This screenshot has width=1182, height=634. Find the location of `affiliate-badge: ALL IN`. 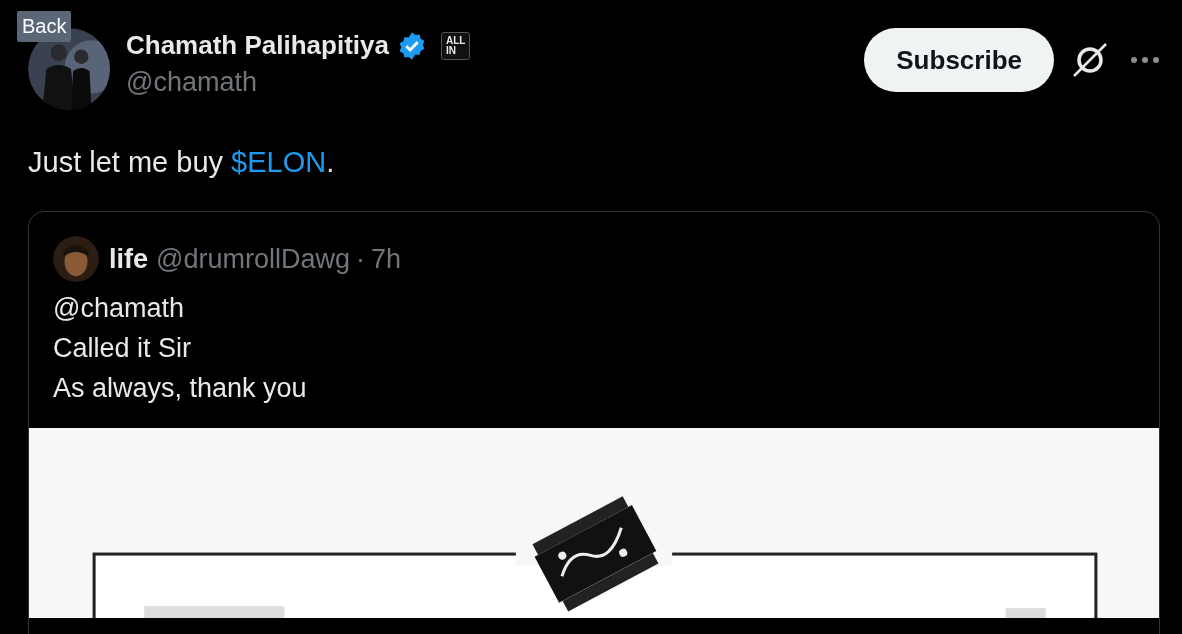

affiliate-badge: ALL IN is located at coordinates (455, 45).